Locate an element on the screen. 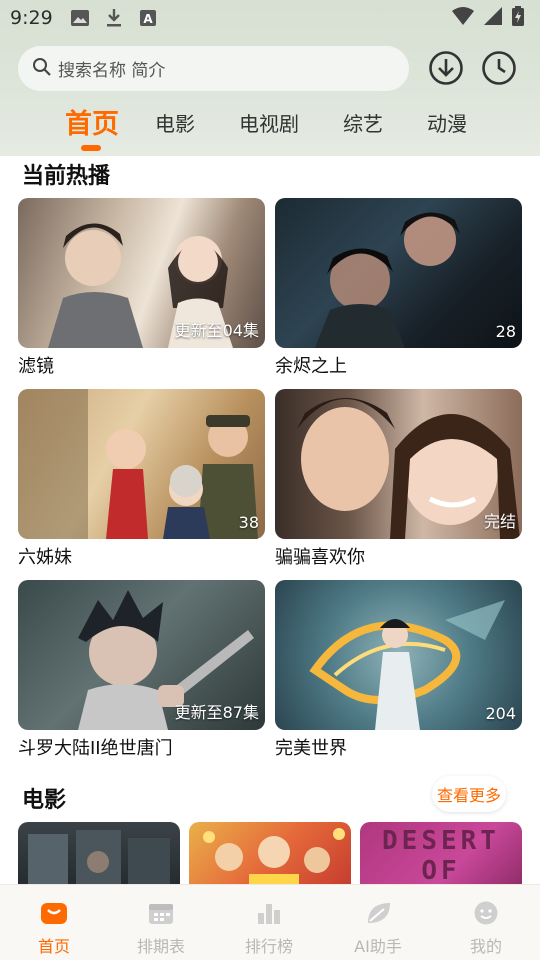 The width and height of the screenshot is (540, 960). nav-ai-assistant: AI助手 is located at coordinates (378, 929).